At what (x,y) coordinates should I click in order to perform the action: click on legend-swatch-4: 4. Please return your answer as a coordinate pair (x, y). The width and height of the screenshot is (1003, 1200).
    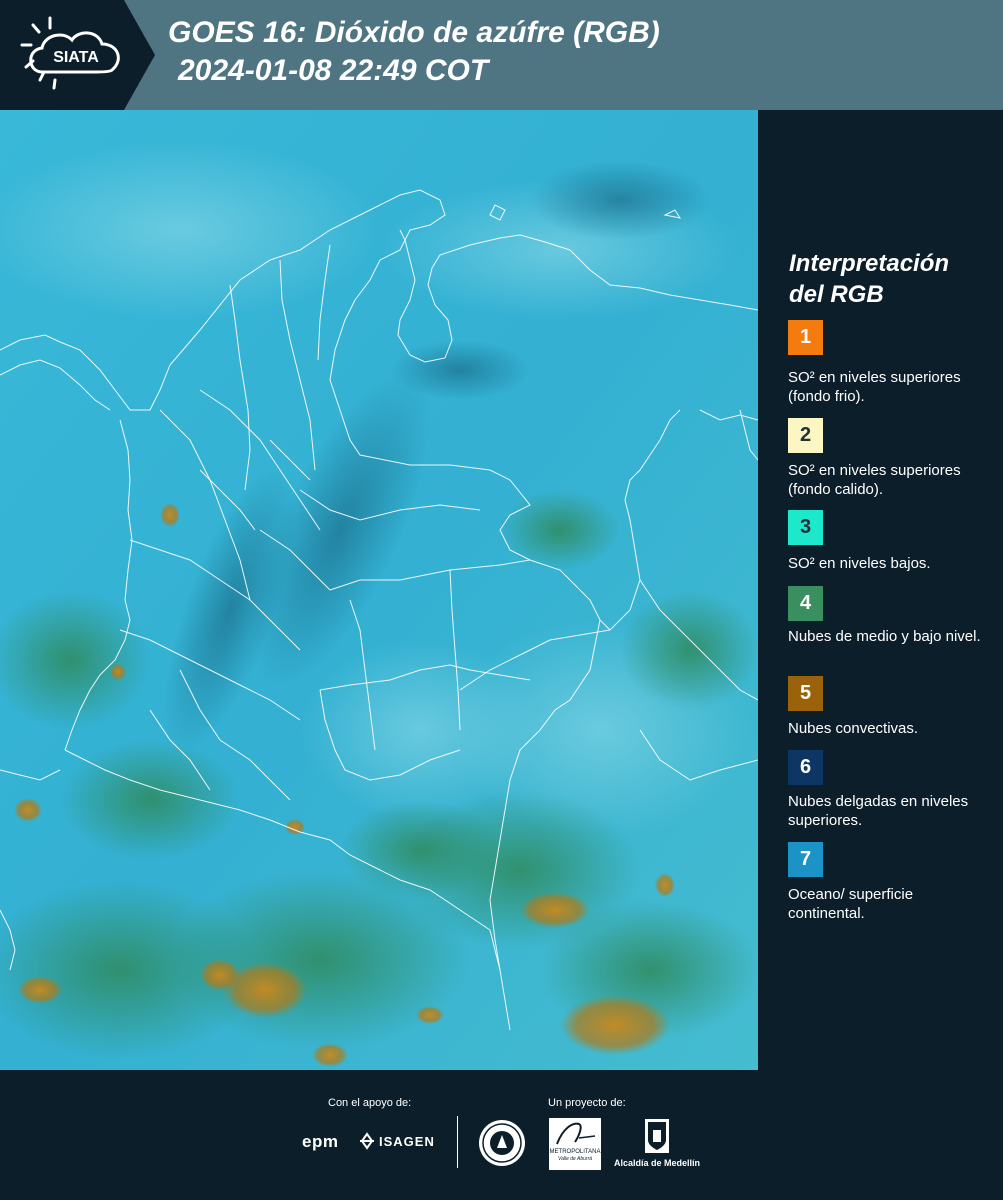
    Looking at the image, I should click on (805, 603).